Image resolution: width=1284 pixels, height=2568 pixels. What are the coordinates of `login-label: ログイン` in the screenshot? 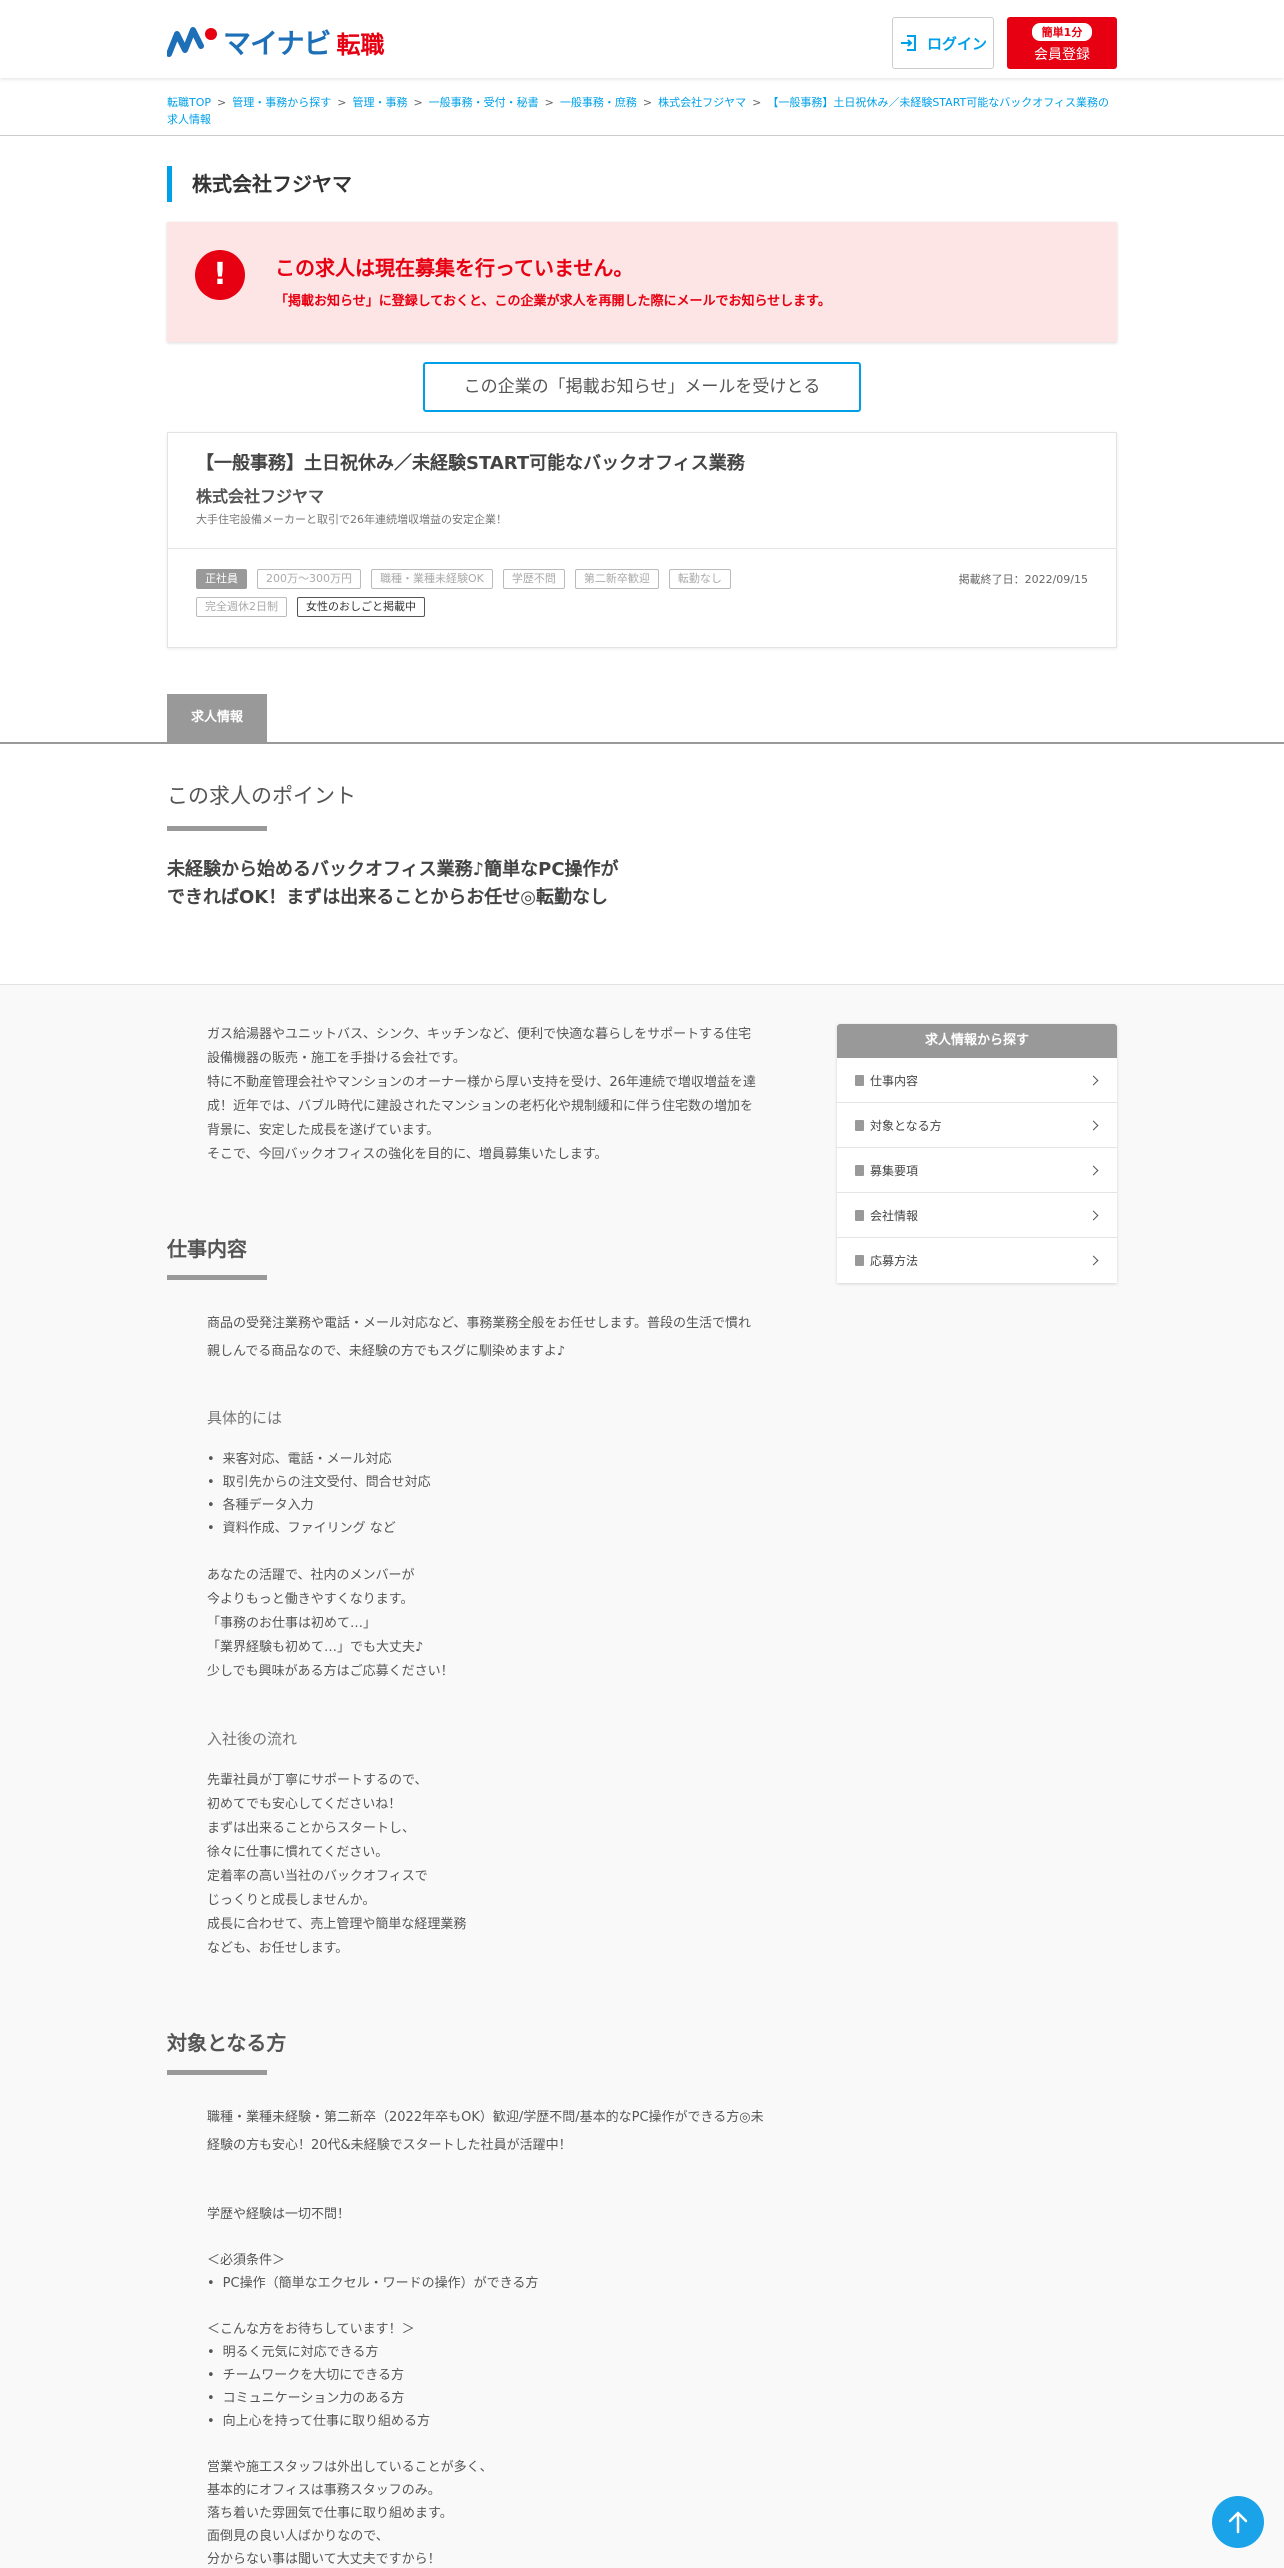 It's located at (956, 43).